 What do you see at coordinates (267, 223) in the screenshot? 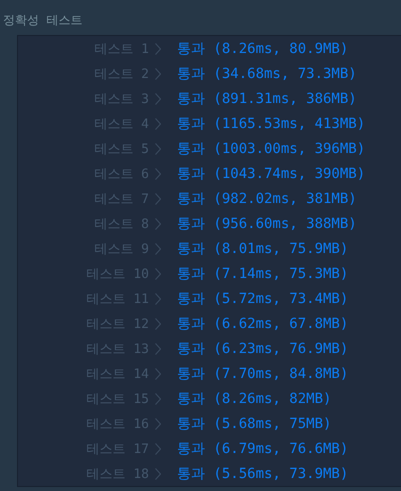
I see `test-result: 통과 (956.60ms, 388MB)` at bounding box center [267, 223].